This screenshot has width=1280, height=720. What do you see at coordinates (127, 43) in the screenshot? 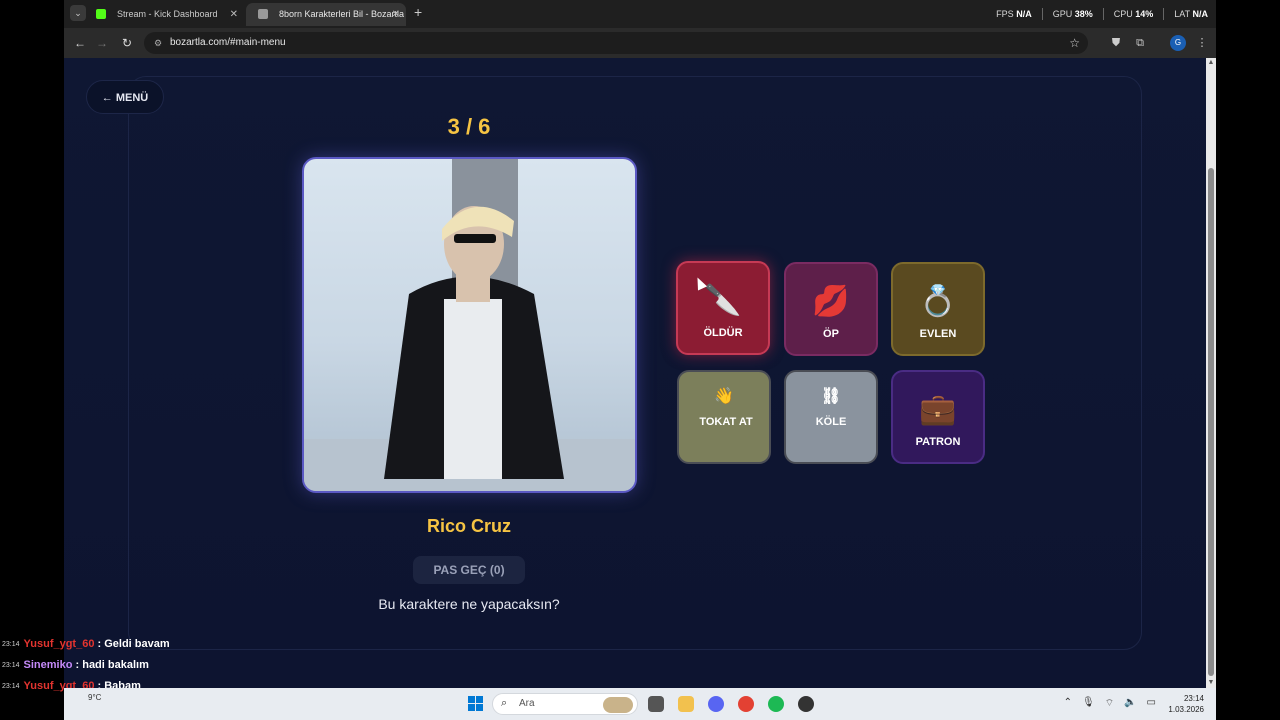
I see `reload-icon: ↻` at bounding box center [127, 43].